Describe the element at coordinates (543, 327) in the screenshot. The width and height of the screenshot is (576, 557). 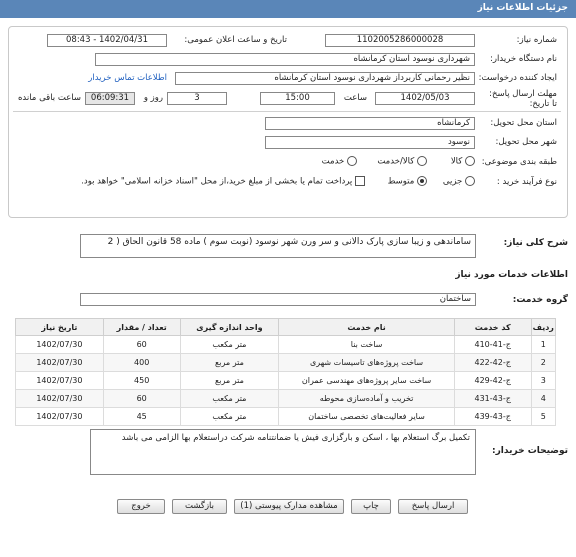
I see `col-row-number: ردیف` at that location.